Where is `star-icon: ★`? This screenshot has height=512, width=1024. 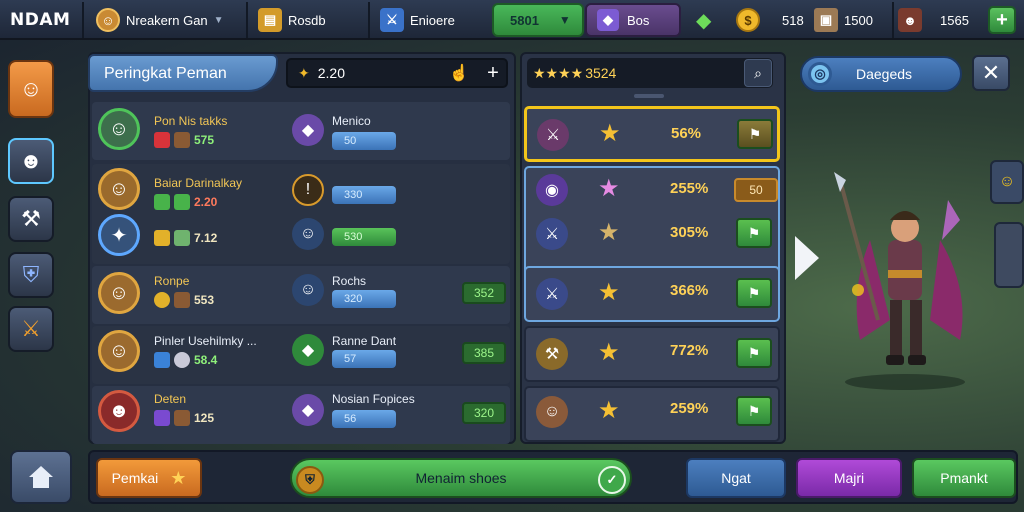 star-icon: ★ is located at coordinates (609, 232).